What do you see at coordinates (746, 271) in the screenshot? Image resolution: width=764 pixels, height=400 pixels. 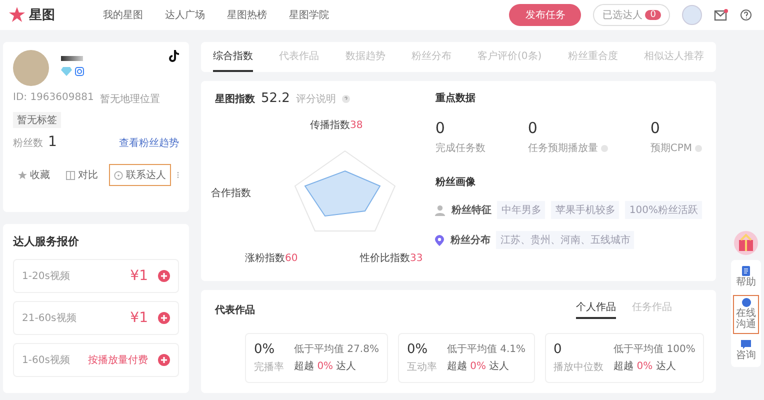 I see `document-icon` at bounding box center [746, 271].